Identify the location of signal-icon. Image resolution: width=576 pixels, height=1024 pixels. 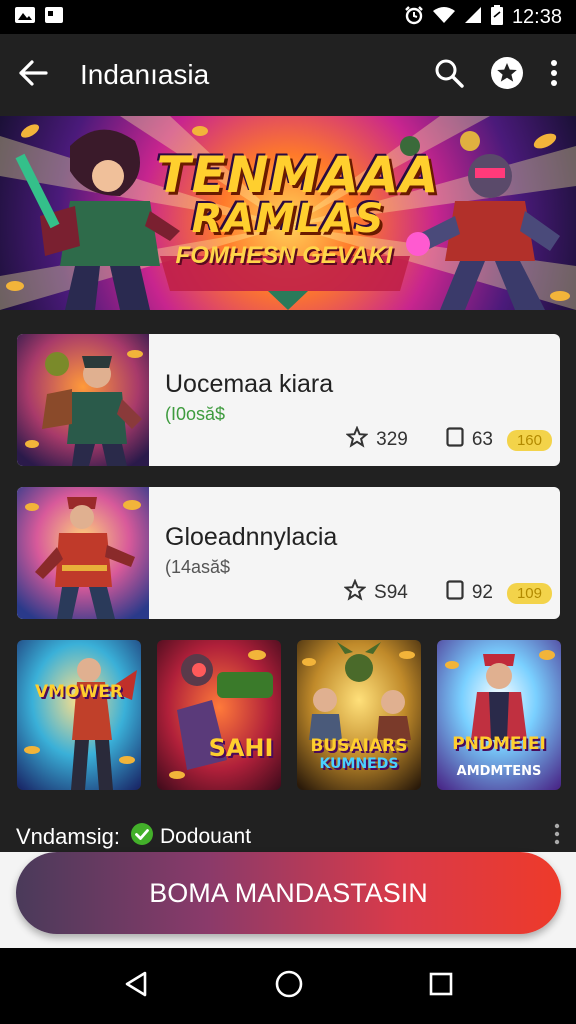
(473, 17).